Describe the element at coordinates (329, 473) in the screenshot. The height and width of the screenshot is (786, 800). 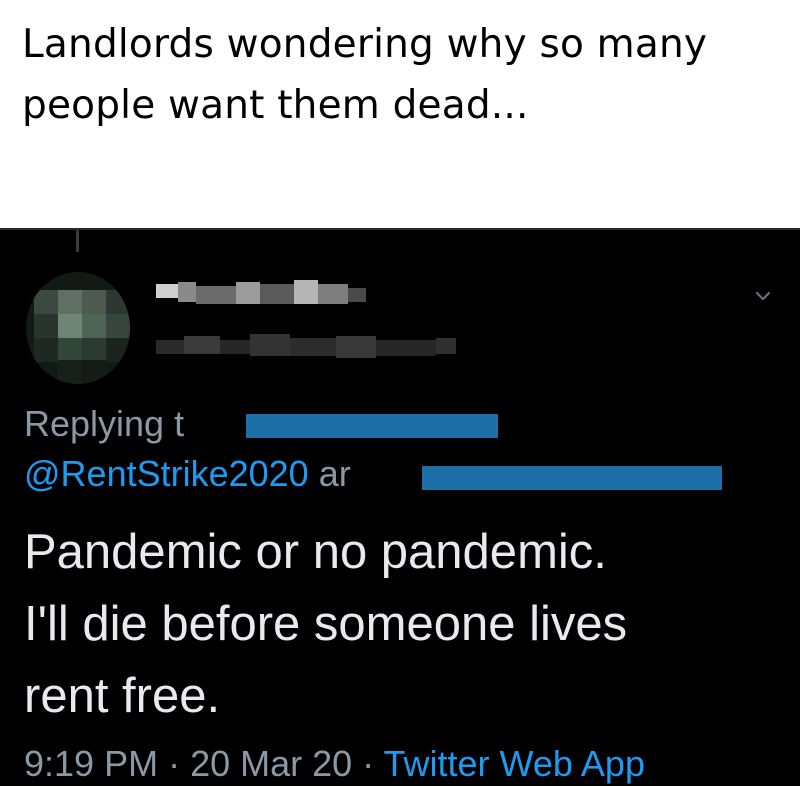
I see `mention-suffix: ar` at that location.